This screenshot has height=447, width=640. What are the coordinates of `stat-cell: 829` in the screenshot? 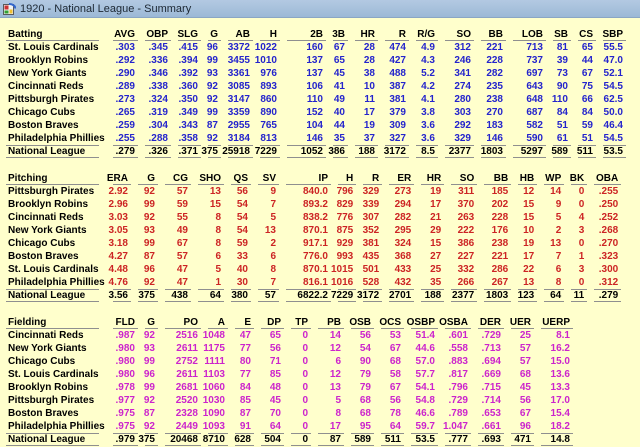 It's located at (345, 204).